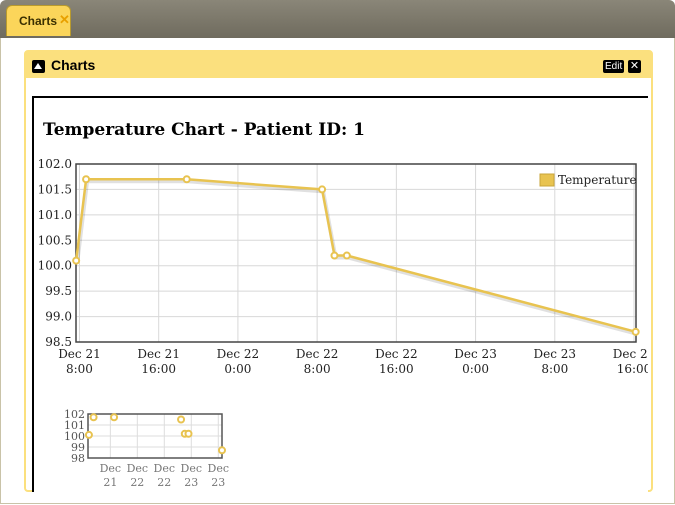 Image resolution: width=675 pixels, height=505 pixels. Describe the element at coordinates (337, 19) in the screenshot. I see `tab-bar: Charts ✕` at that location.